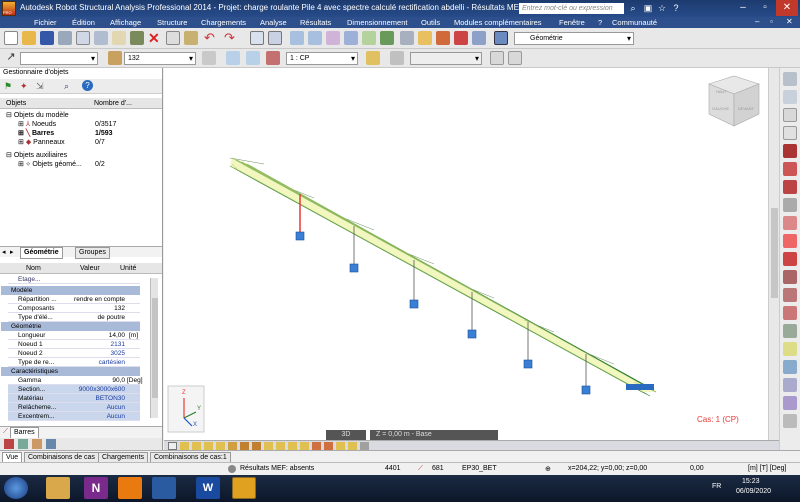 This screenshot has height=502, width=800. I want to click on rotate-icon, so click(369, 38).